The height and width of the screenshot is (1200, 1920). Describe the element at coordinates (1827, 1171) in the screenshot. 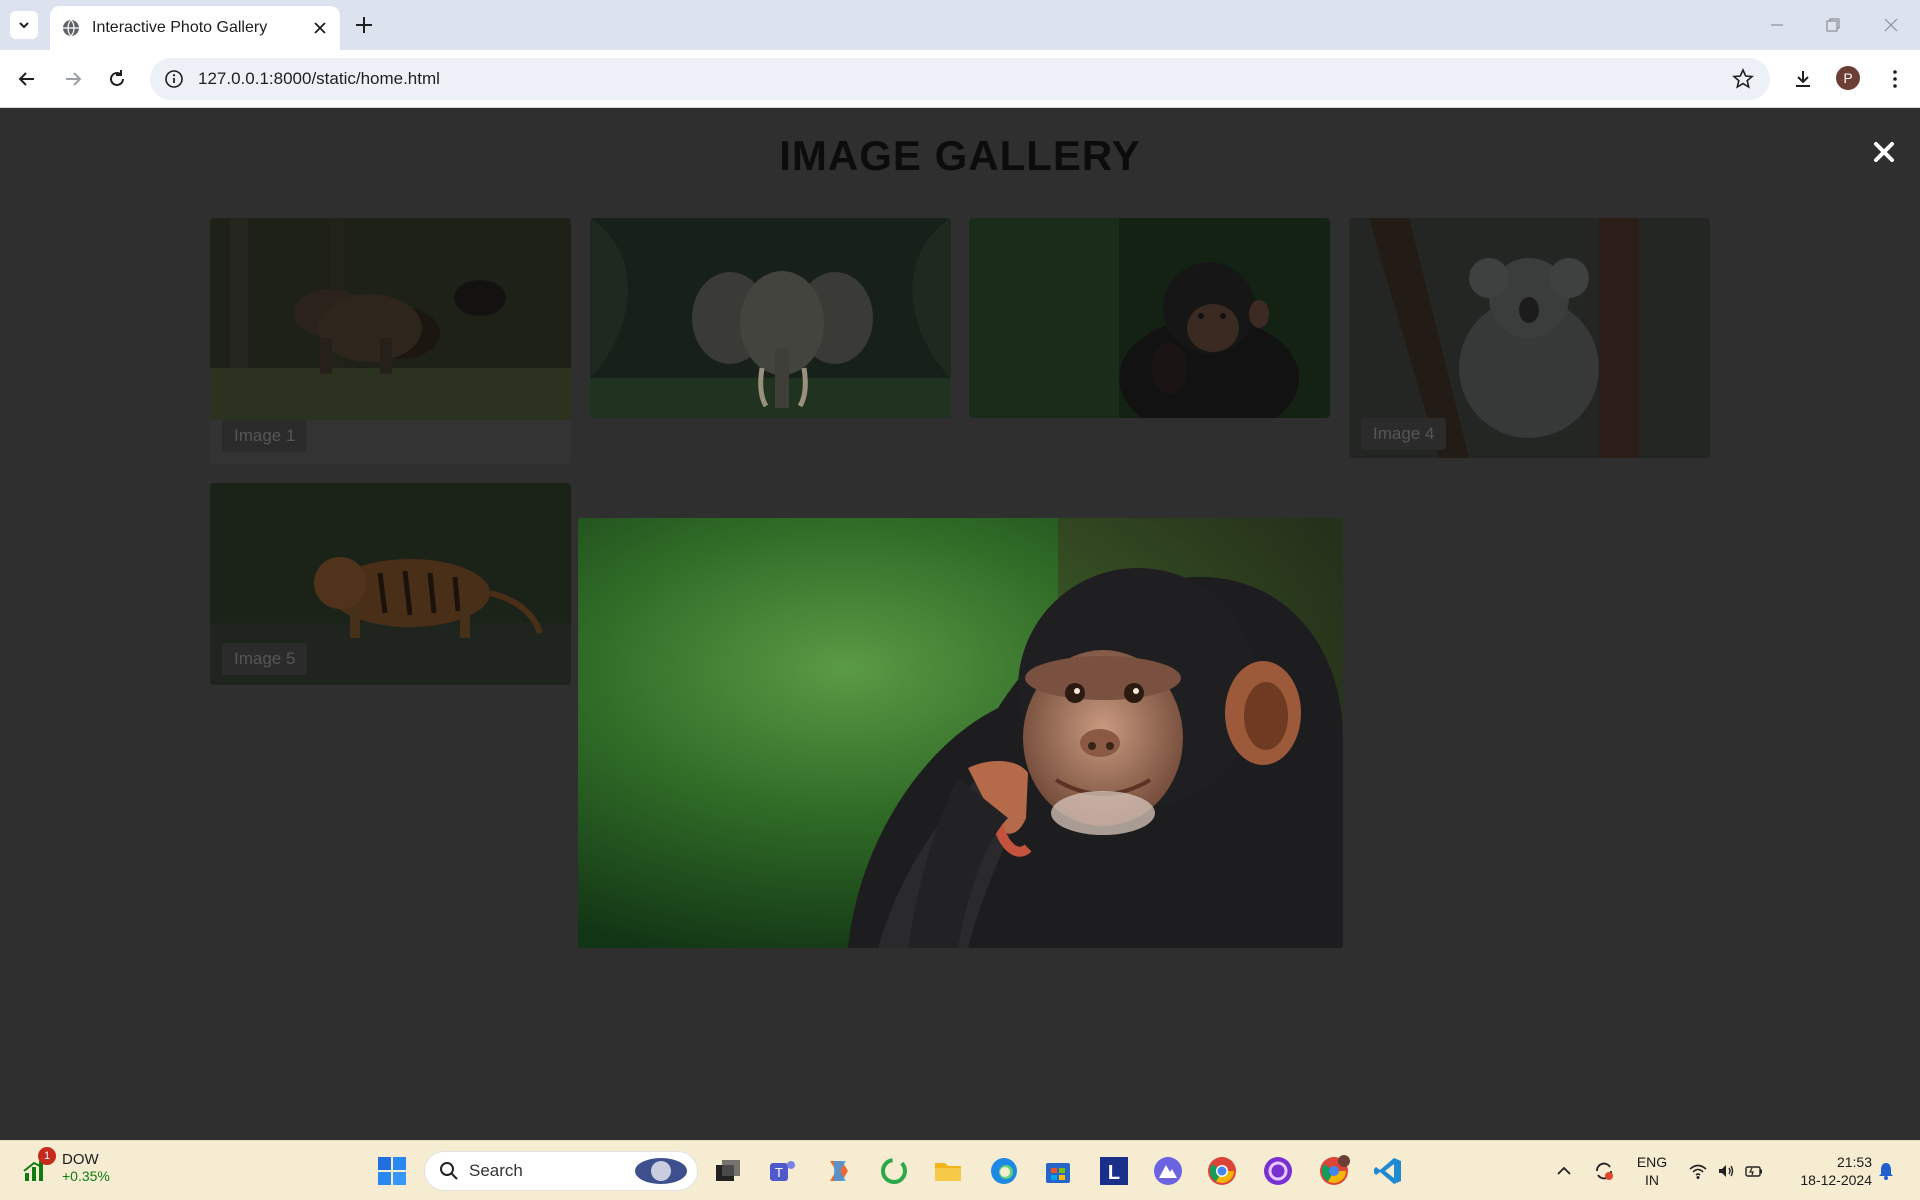

I see `clock: 21:53 18-12-2024` at that location.